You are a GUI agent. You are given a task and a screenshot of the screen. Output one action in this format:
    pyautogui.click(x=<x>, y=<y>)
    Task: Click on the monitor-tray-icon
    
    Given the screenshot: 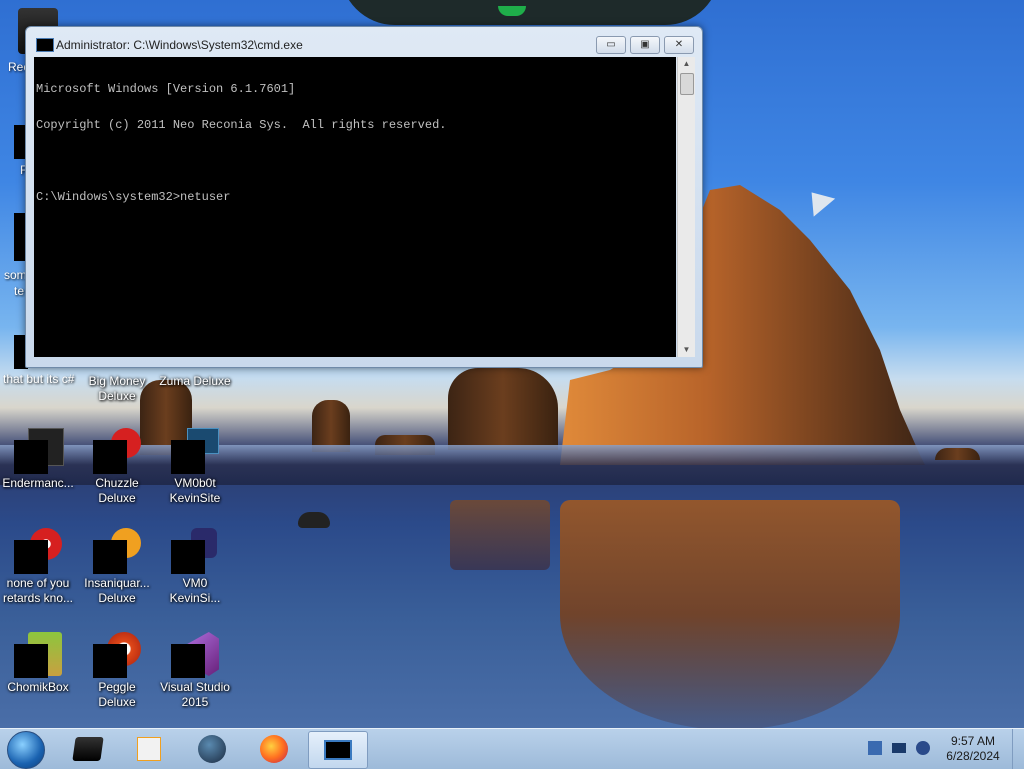 What is the action you would take?
    pyautogui.click(x=899, y=748)
    